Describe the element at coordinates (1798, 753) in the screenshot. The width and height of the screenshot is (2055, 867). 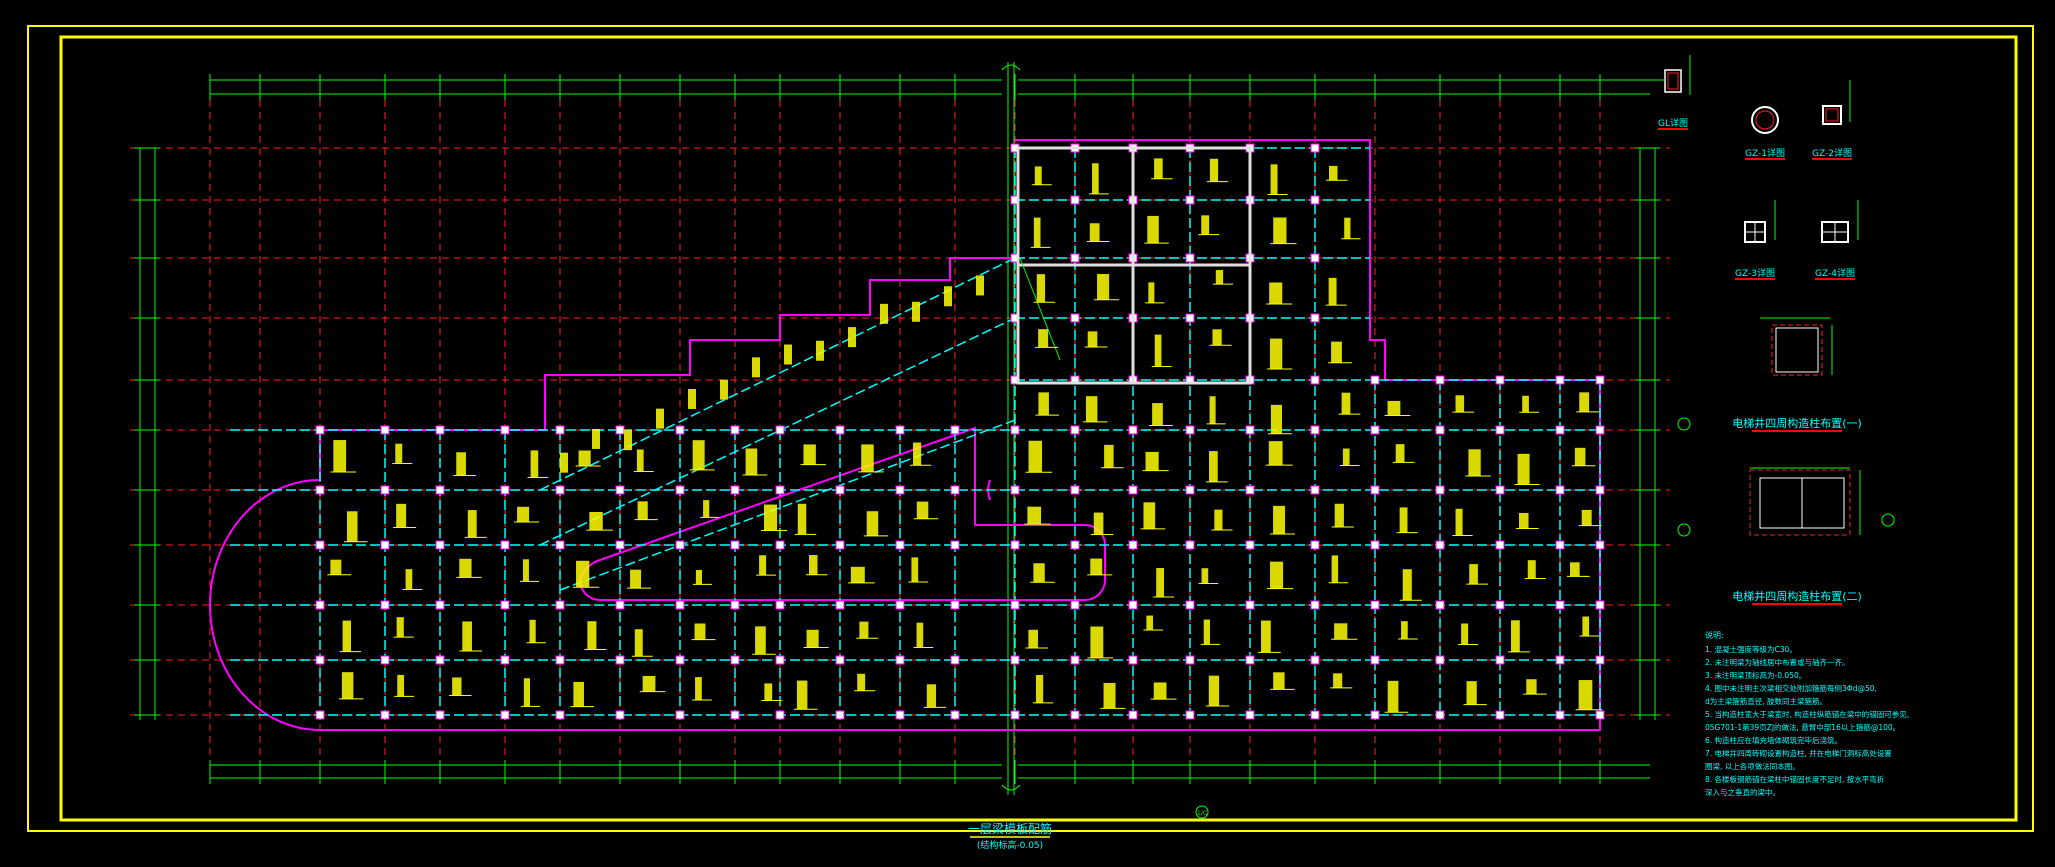
I see `note-line: 7. 电梯井四周砖砌设置构造柱, 并在电梯门洞标高处设置` at that location.